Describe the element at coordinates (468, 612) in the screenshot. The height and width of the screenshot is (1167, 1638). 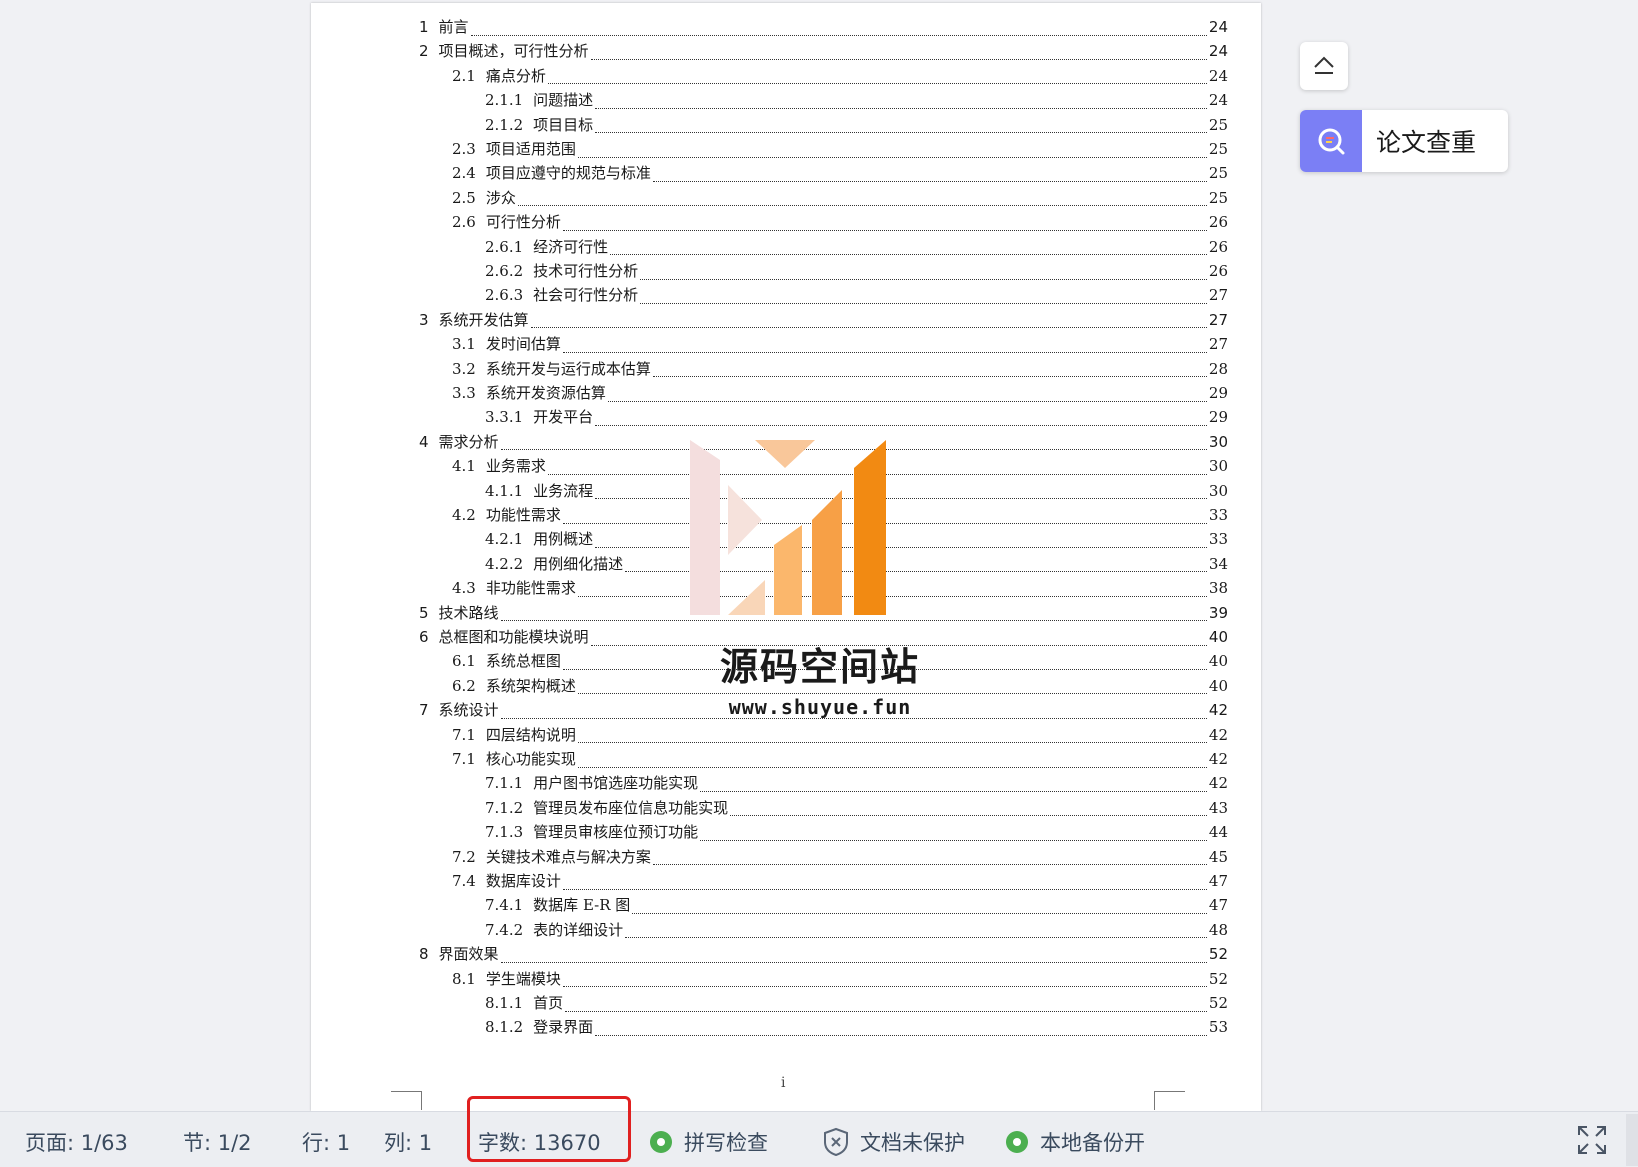
I see `toc-entry-title: 技术路线` at that location.